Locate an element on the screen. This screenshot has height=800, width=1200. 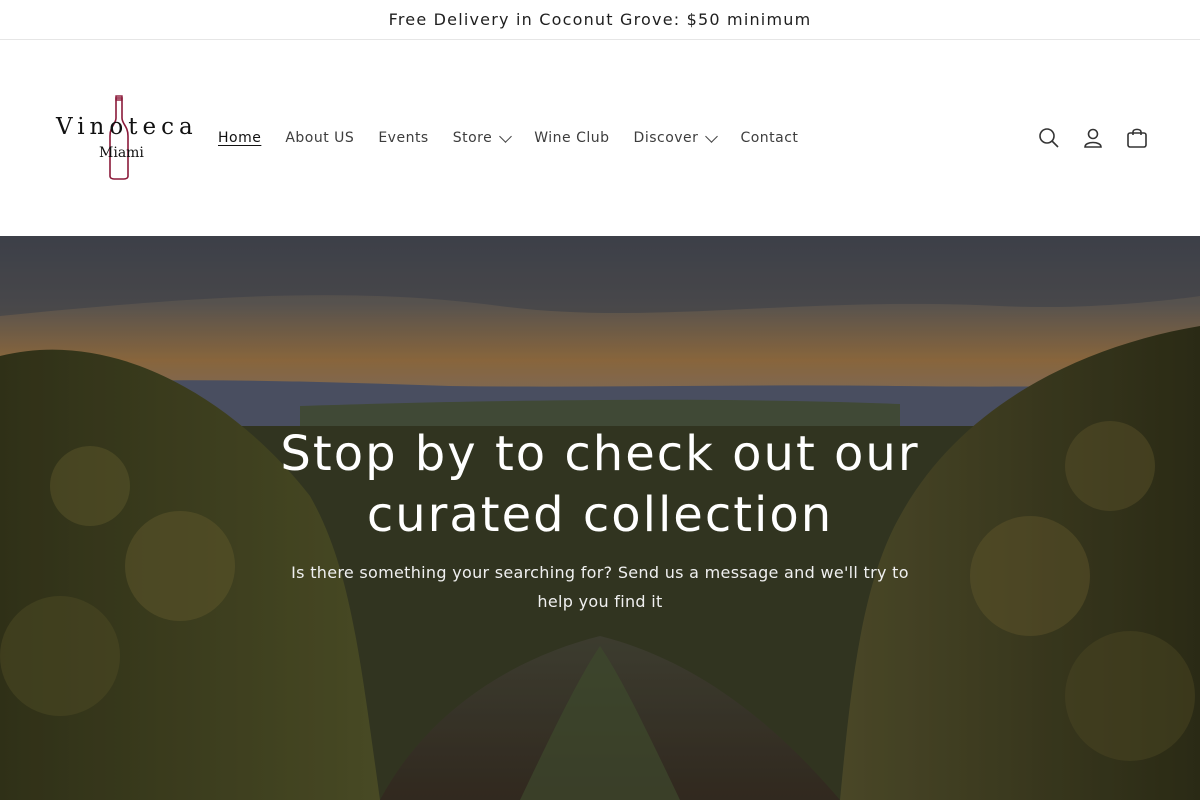
nav-item-home: Home is located at coordinates (239, 138).